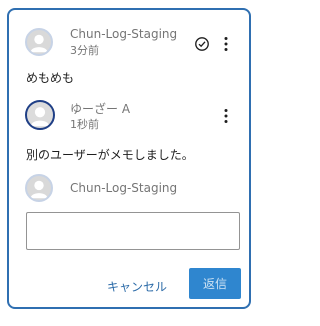  I want to click on cancel-button: キャンセル, so click(137, 286).